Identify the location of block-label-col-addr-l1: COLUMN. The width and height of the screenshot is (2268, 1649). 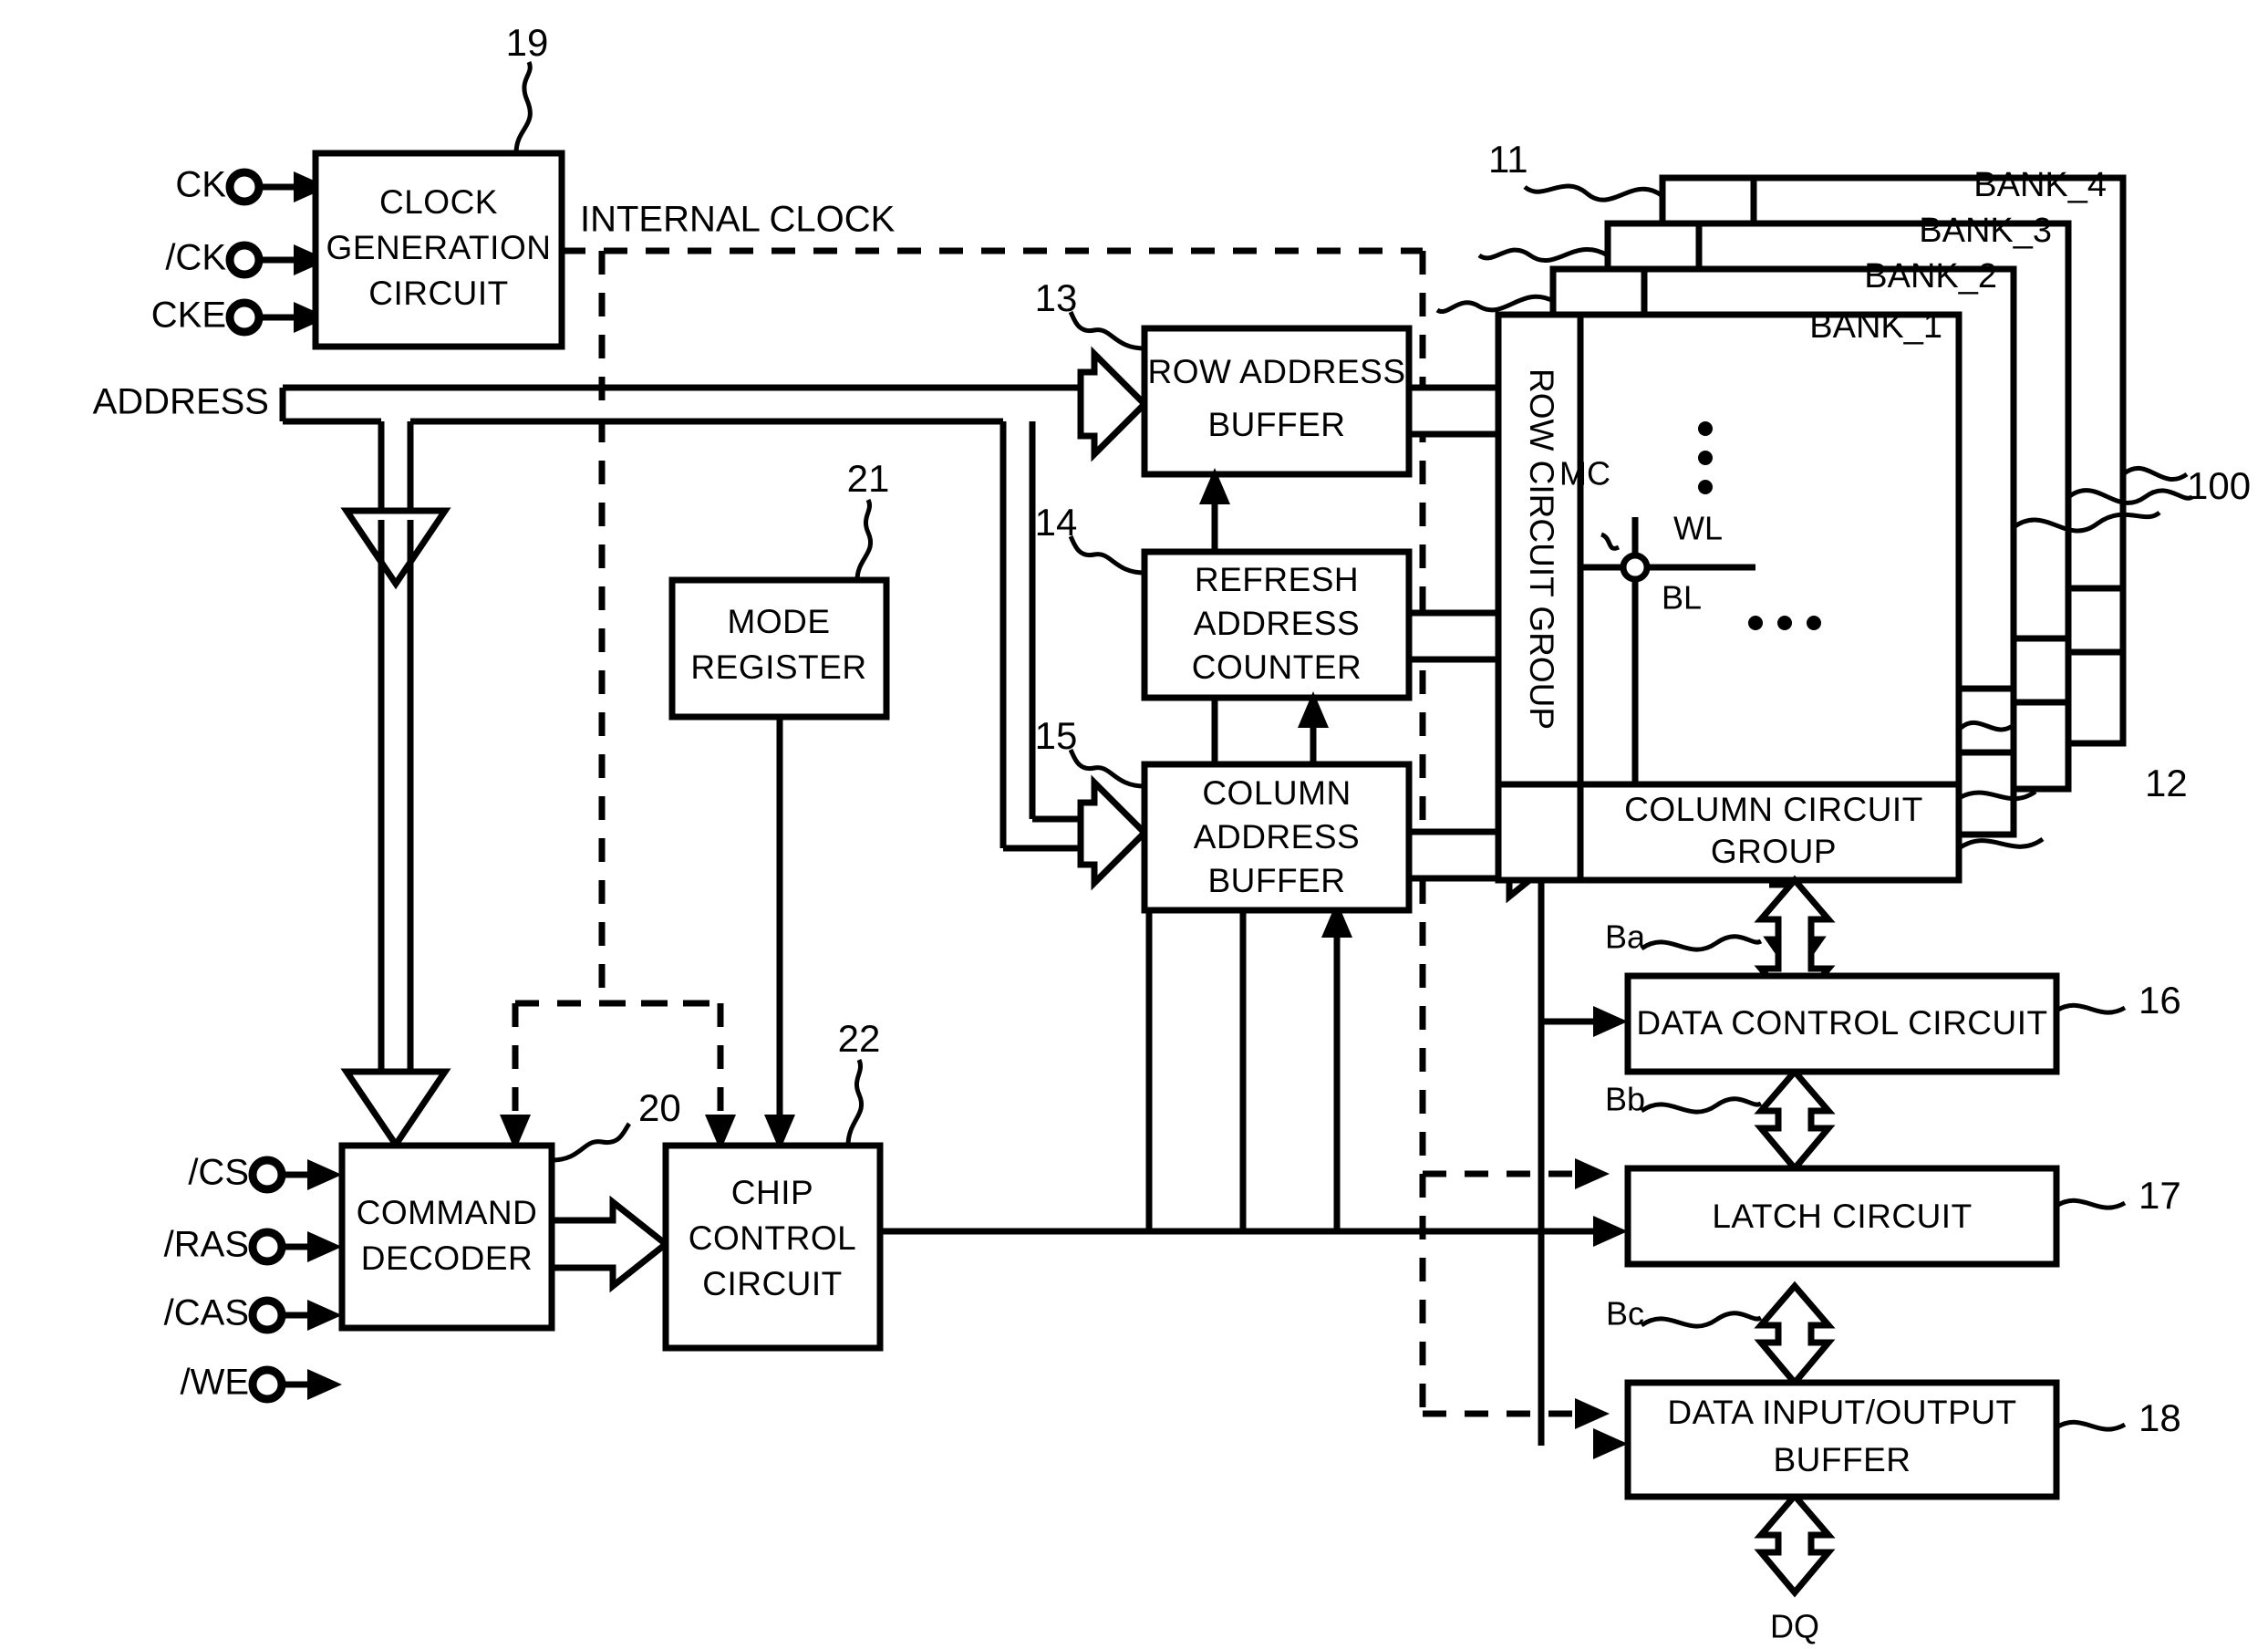
(1276, 793).